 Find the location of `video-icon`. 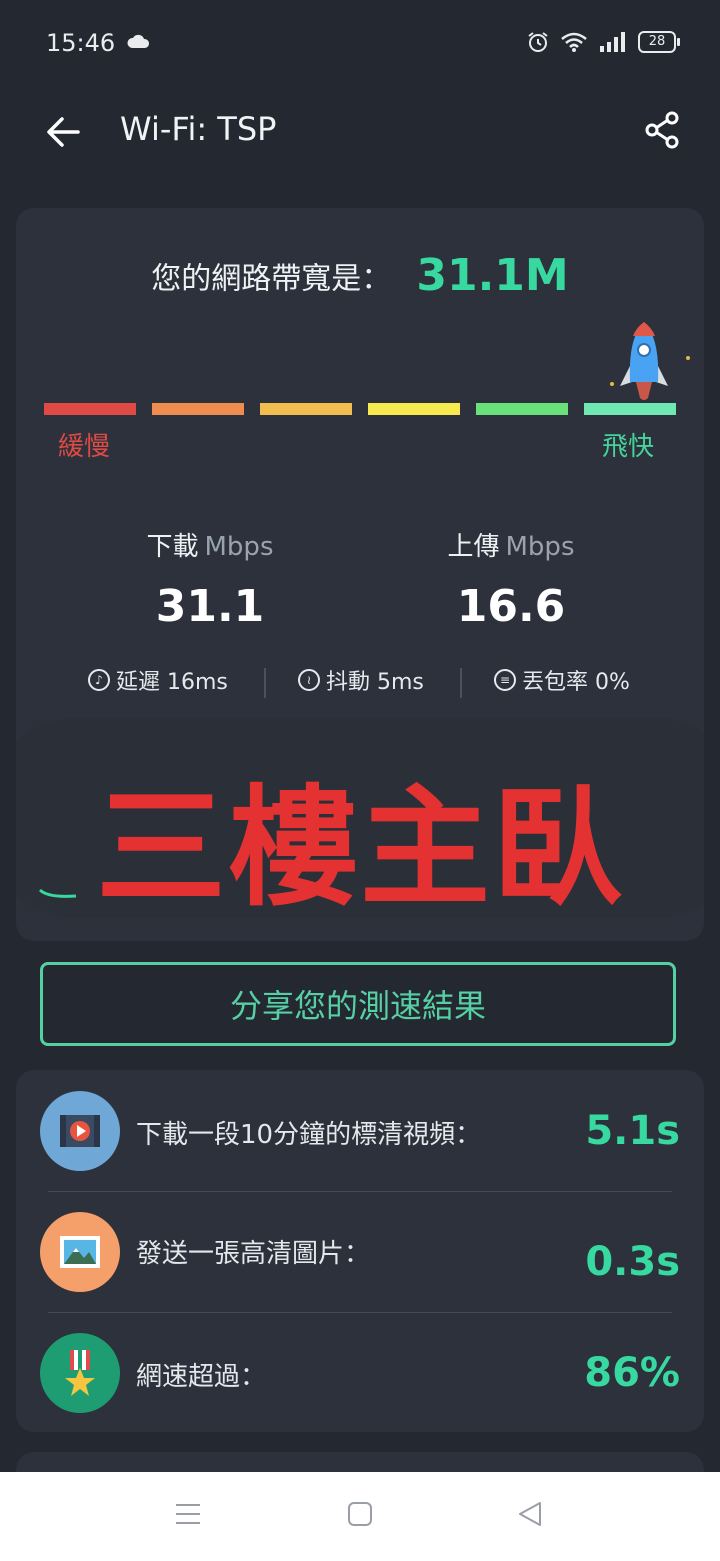

video-icon is located at coordinates (80, 1131).